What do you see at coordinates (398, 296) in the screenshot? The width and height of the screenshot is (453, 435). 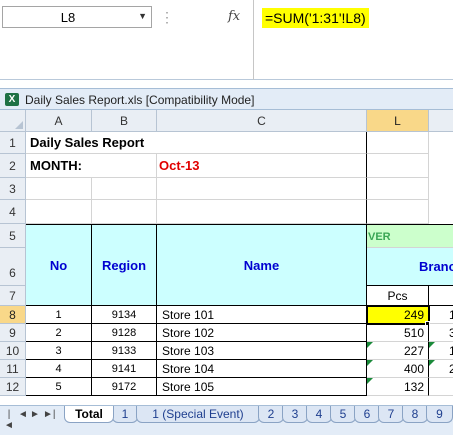 I see `header-pcs: Pcs` at bounding box center [398, 296].